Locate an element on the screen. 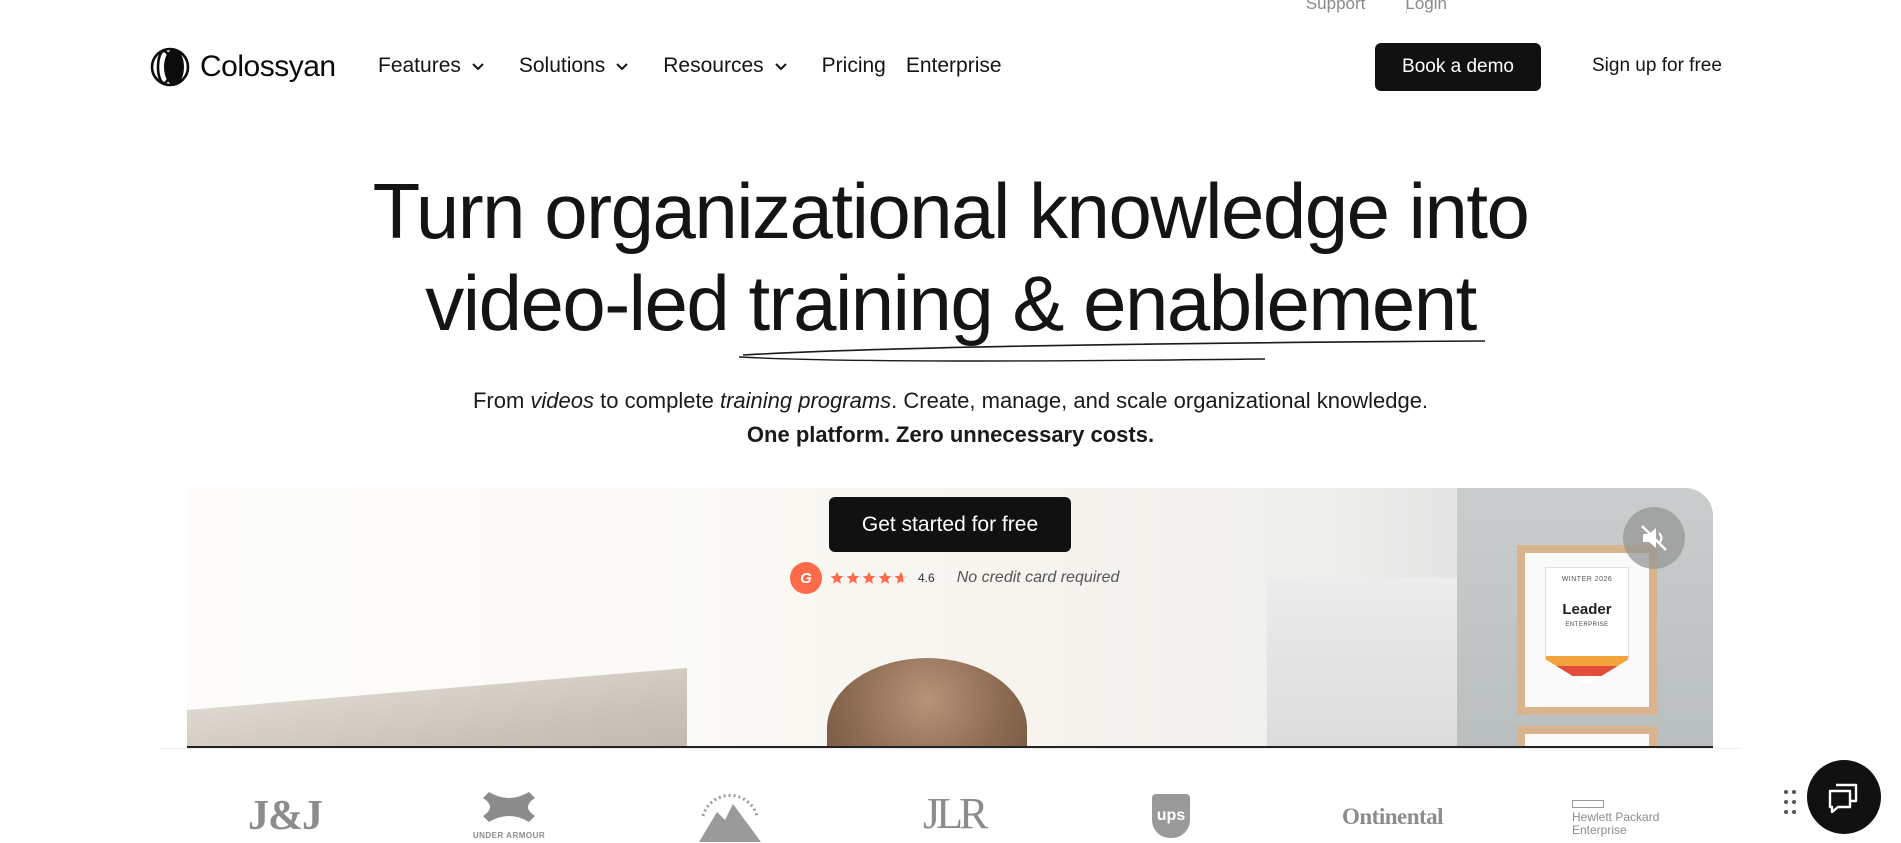 Image resolution: width=1901 pixels, height=843 pixels. sub-videos: videos is located at coordinates (562, 400).